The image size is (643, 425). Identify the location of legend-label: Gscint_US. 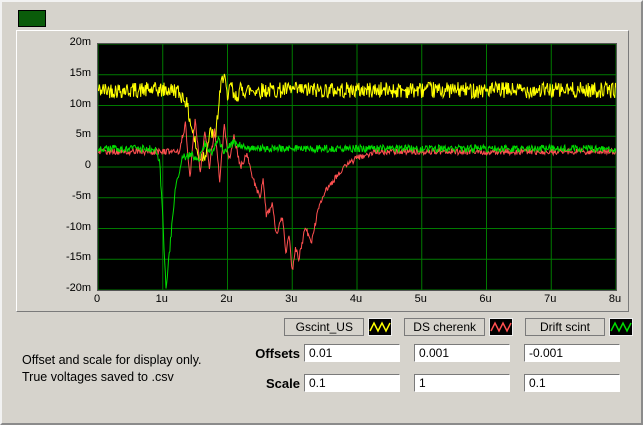
(324, 327).